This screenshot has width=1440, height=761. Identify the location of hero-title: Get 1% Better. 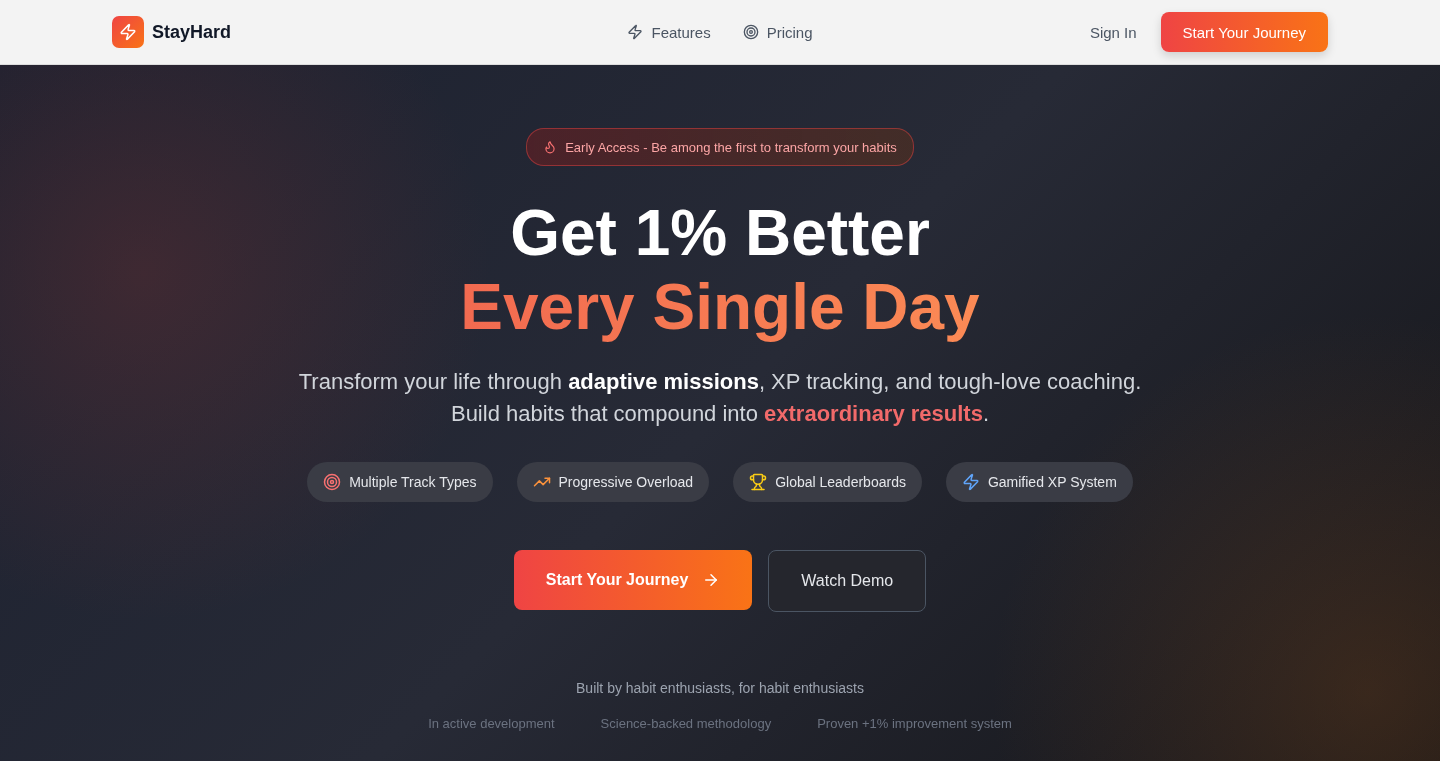
(720, 233).